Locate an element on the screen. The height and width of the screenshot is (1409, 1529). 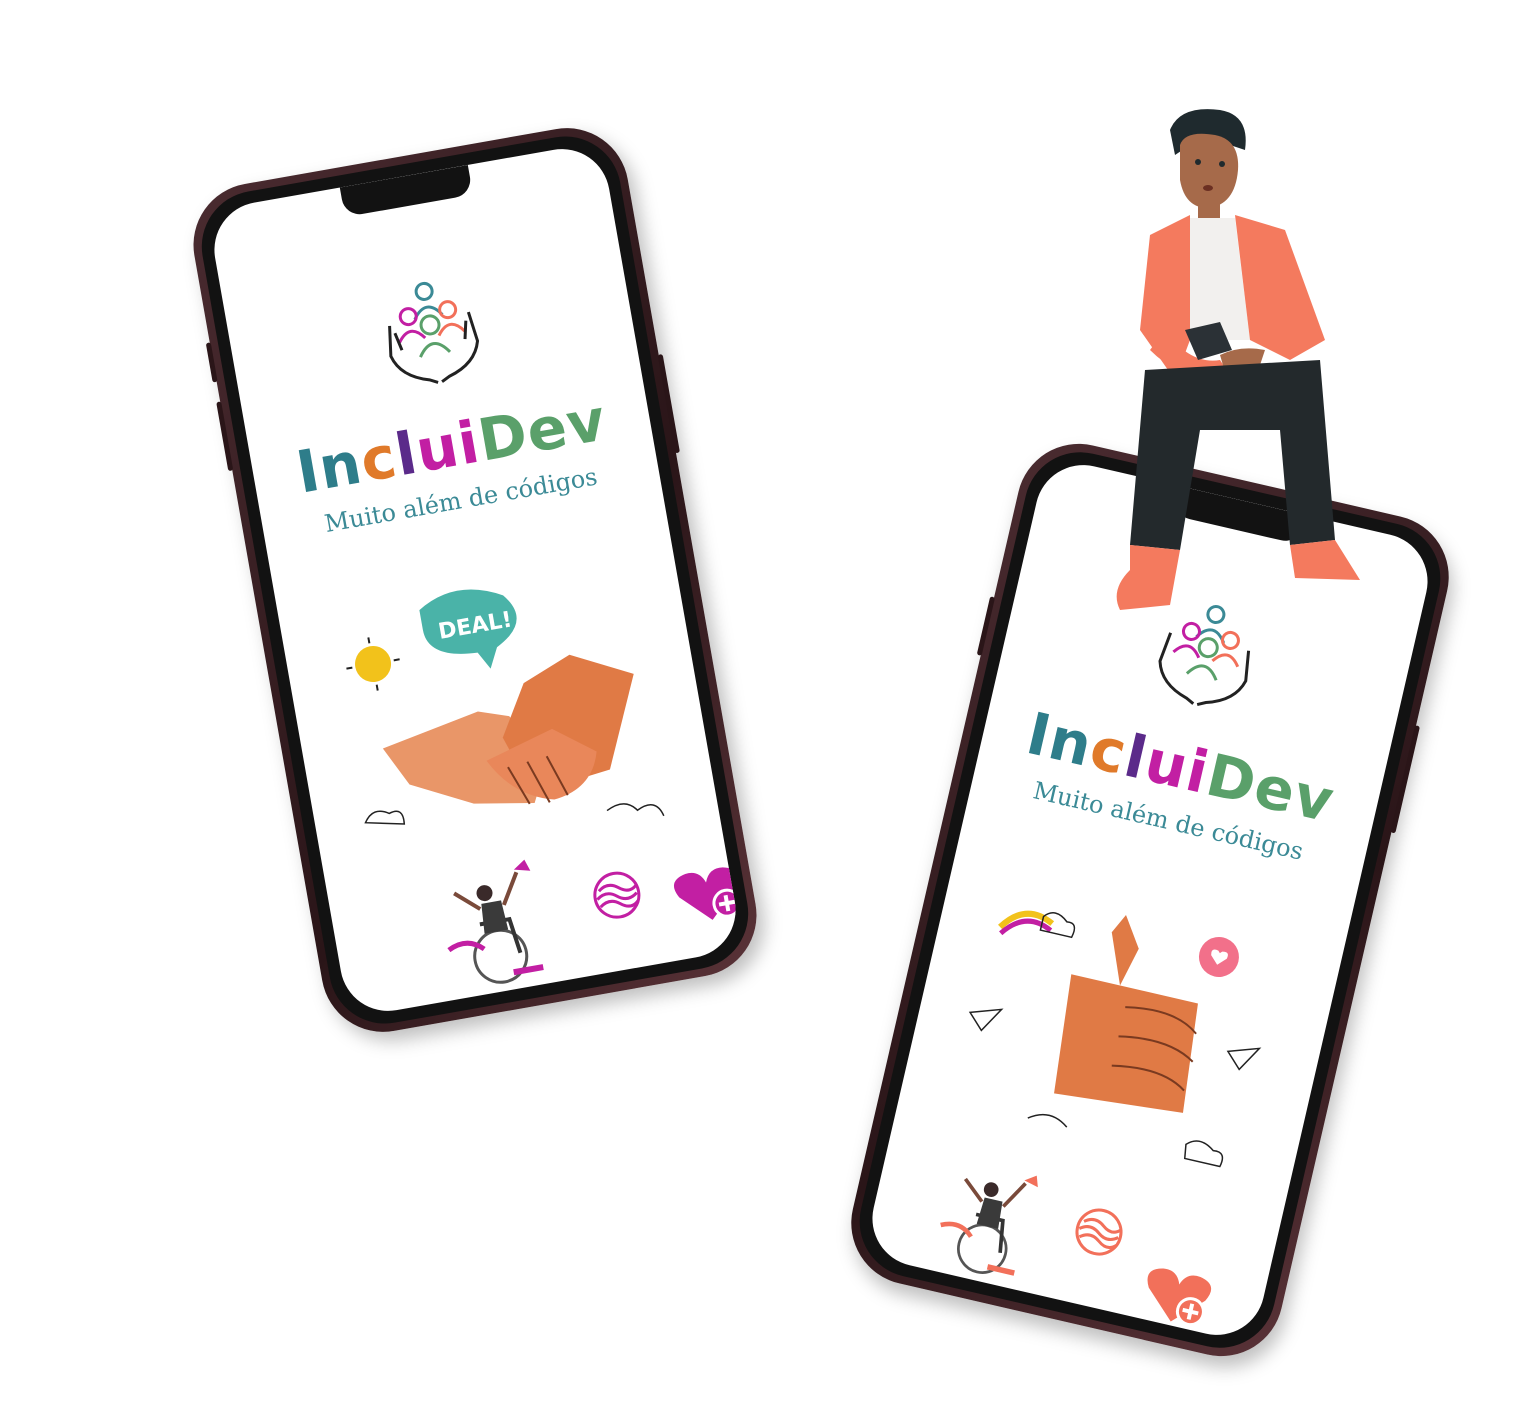
phone-notch is located at coordinates (406, 191).